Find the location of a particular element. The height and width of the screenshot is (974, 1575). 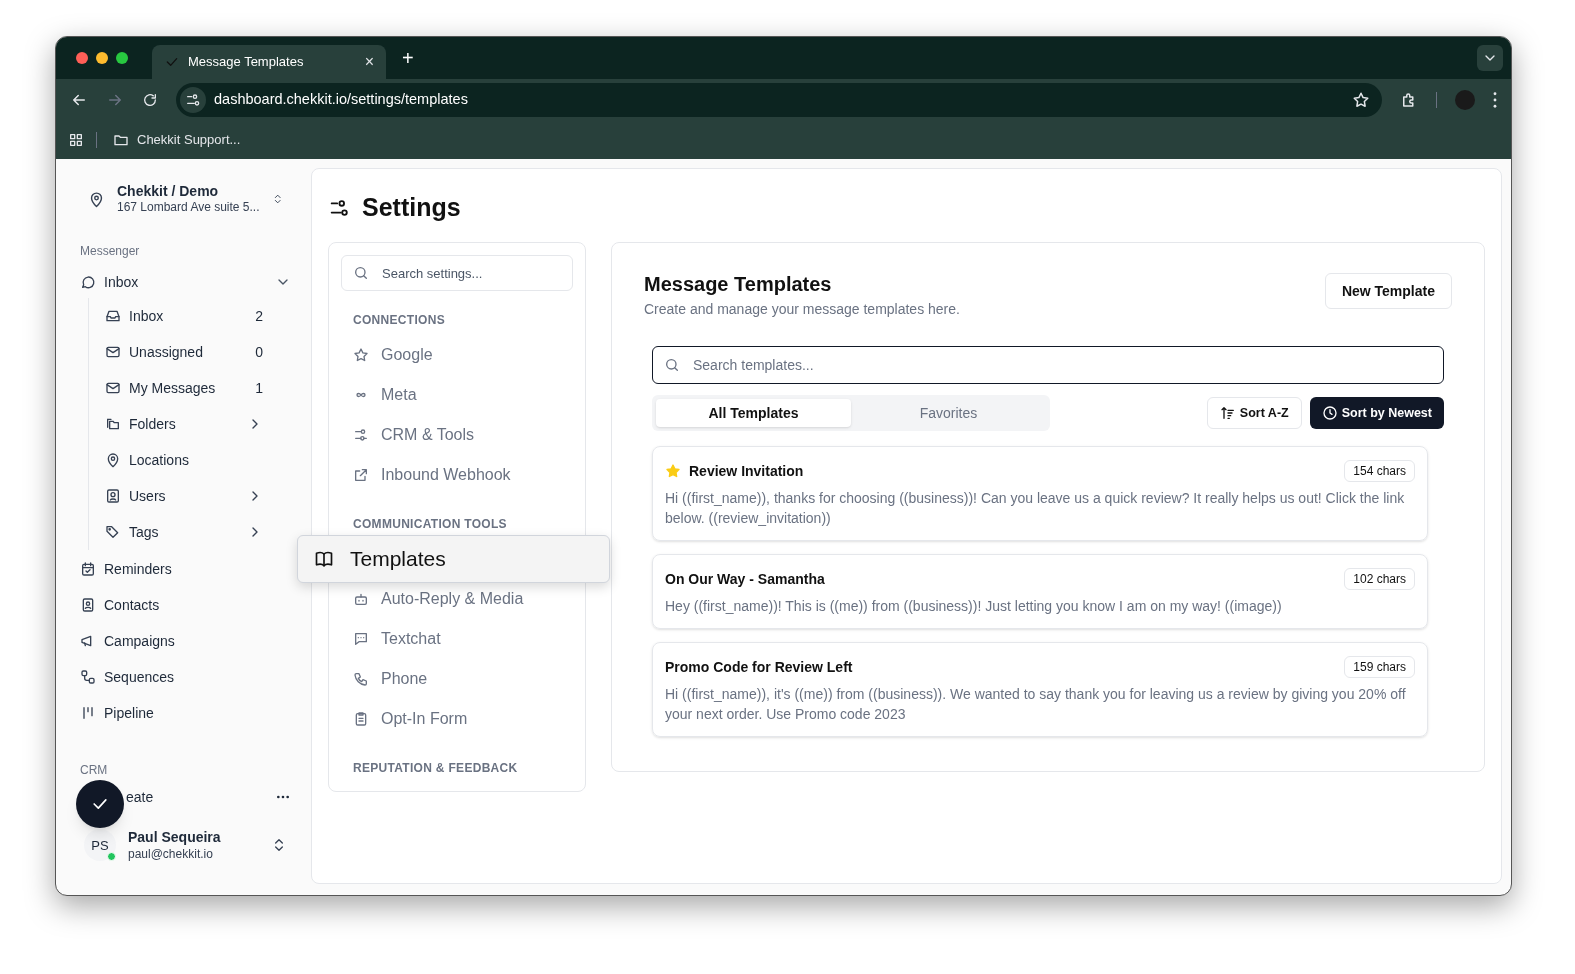

filter-tab: All Templates is located at coordinates (753, 413).